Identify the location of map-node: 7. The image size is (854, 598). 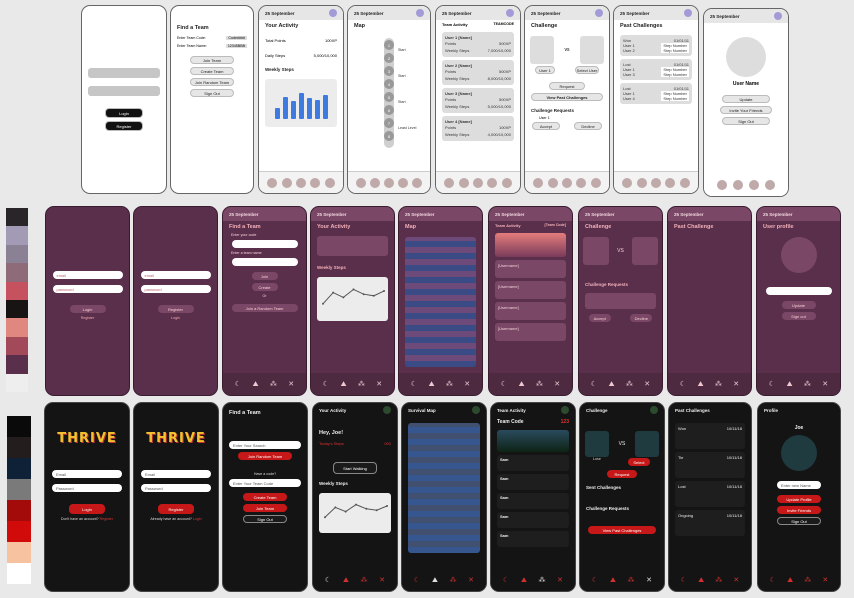
(389, 123).